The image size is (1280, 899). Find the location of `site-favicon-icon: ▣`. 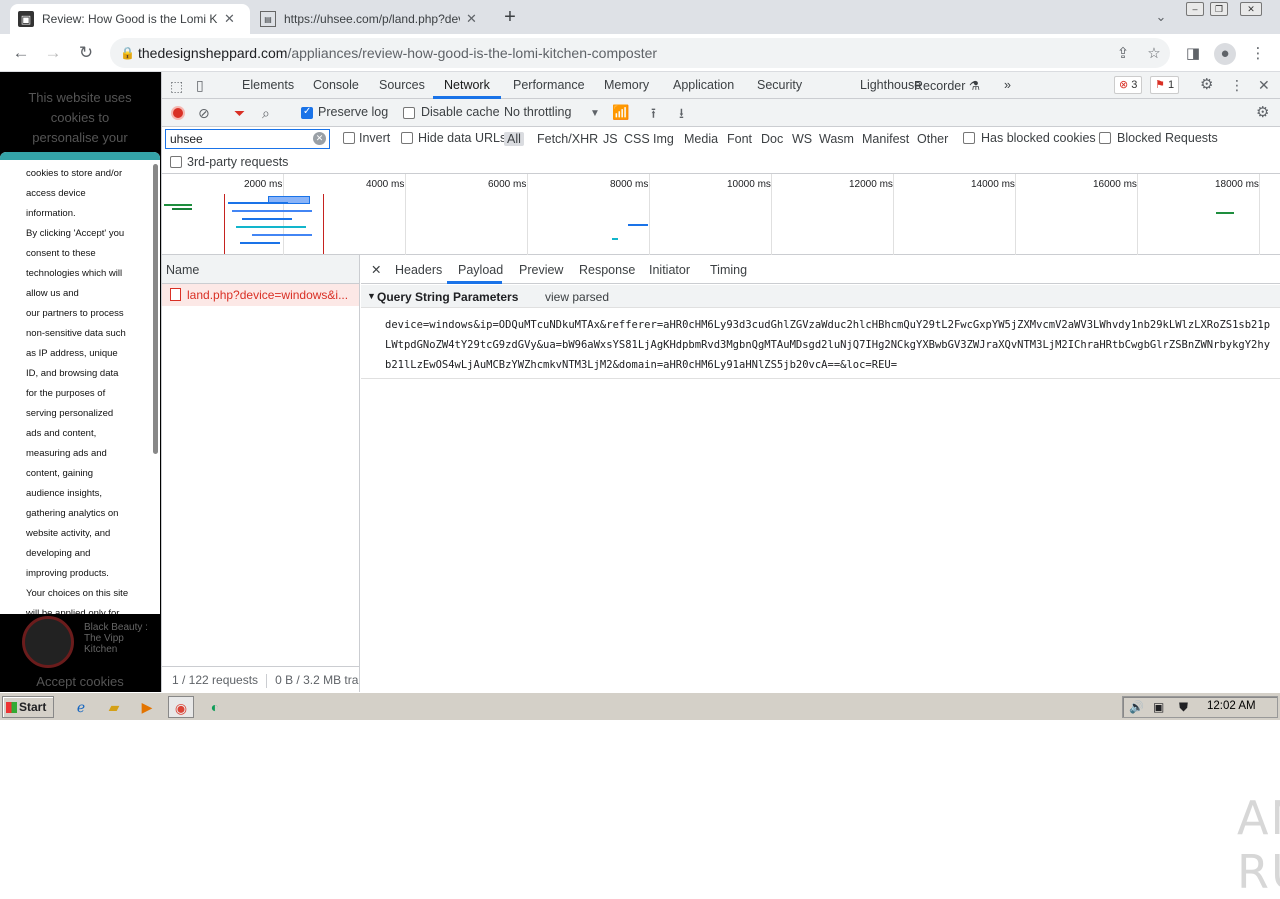

site-favicon-icon: ▣ is located at coordinates (26, 19).